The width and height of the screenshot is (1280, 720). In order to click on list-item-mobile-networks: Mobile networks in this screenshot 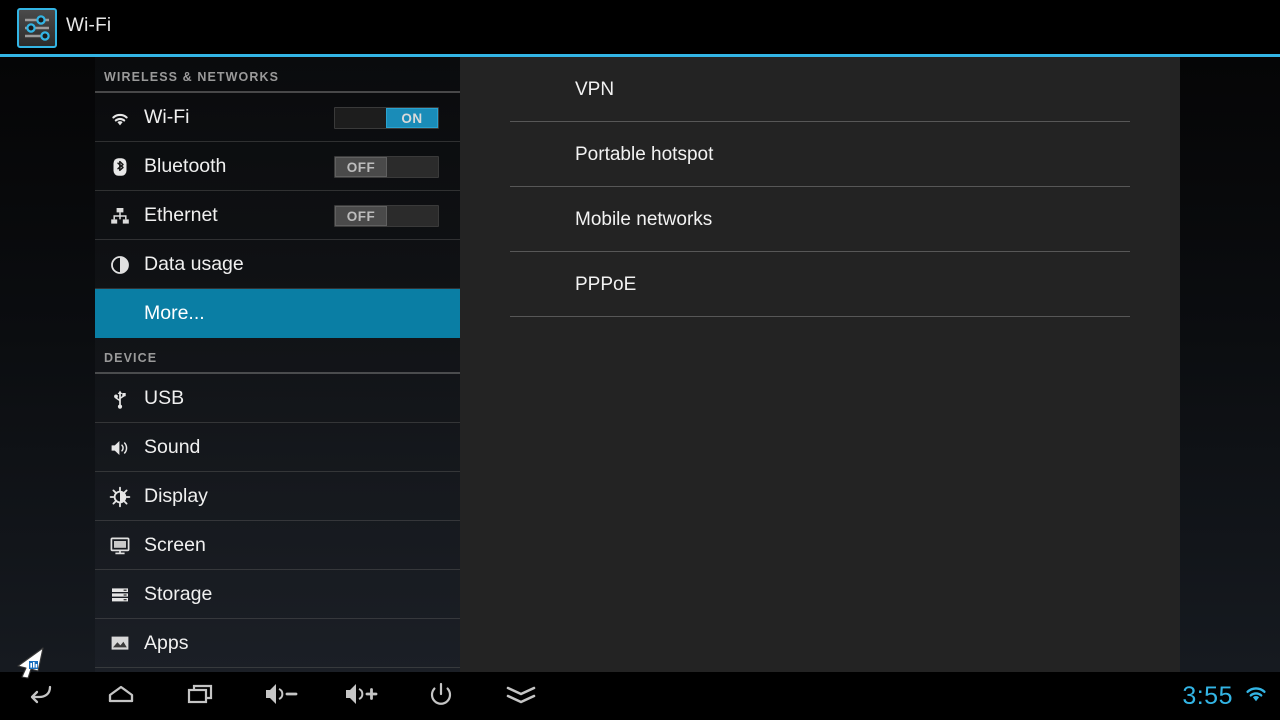, I will do `click(820, 219)`.